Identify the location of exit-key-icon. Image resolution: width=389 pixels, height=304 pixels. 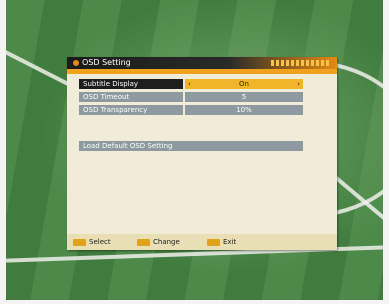
(213, 242).